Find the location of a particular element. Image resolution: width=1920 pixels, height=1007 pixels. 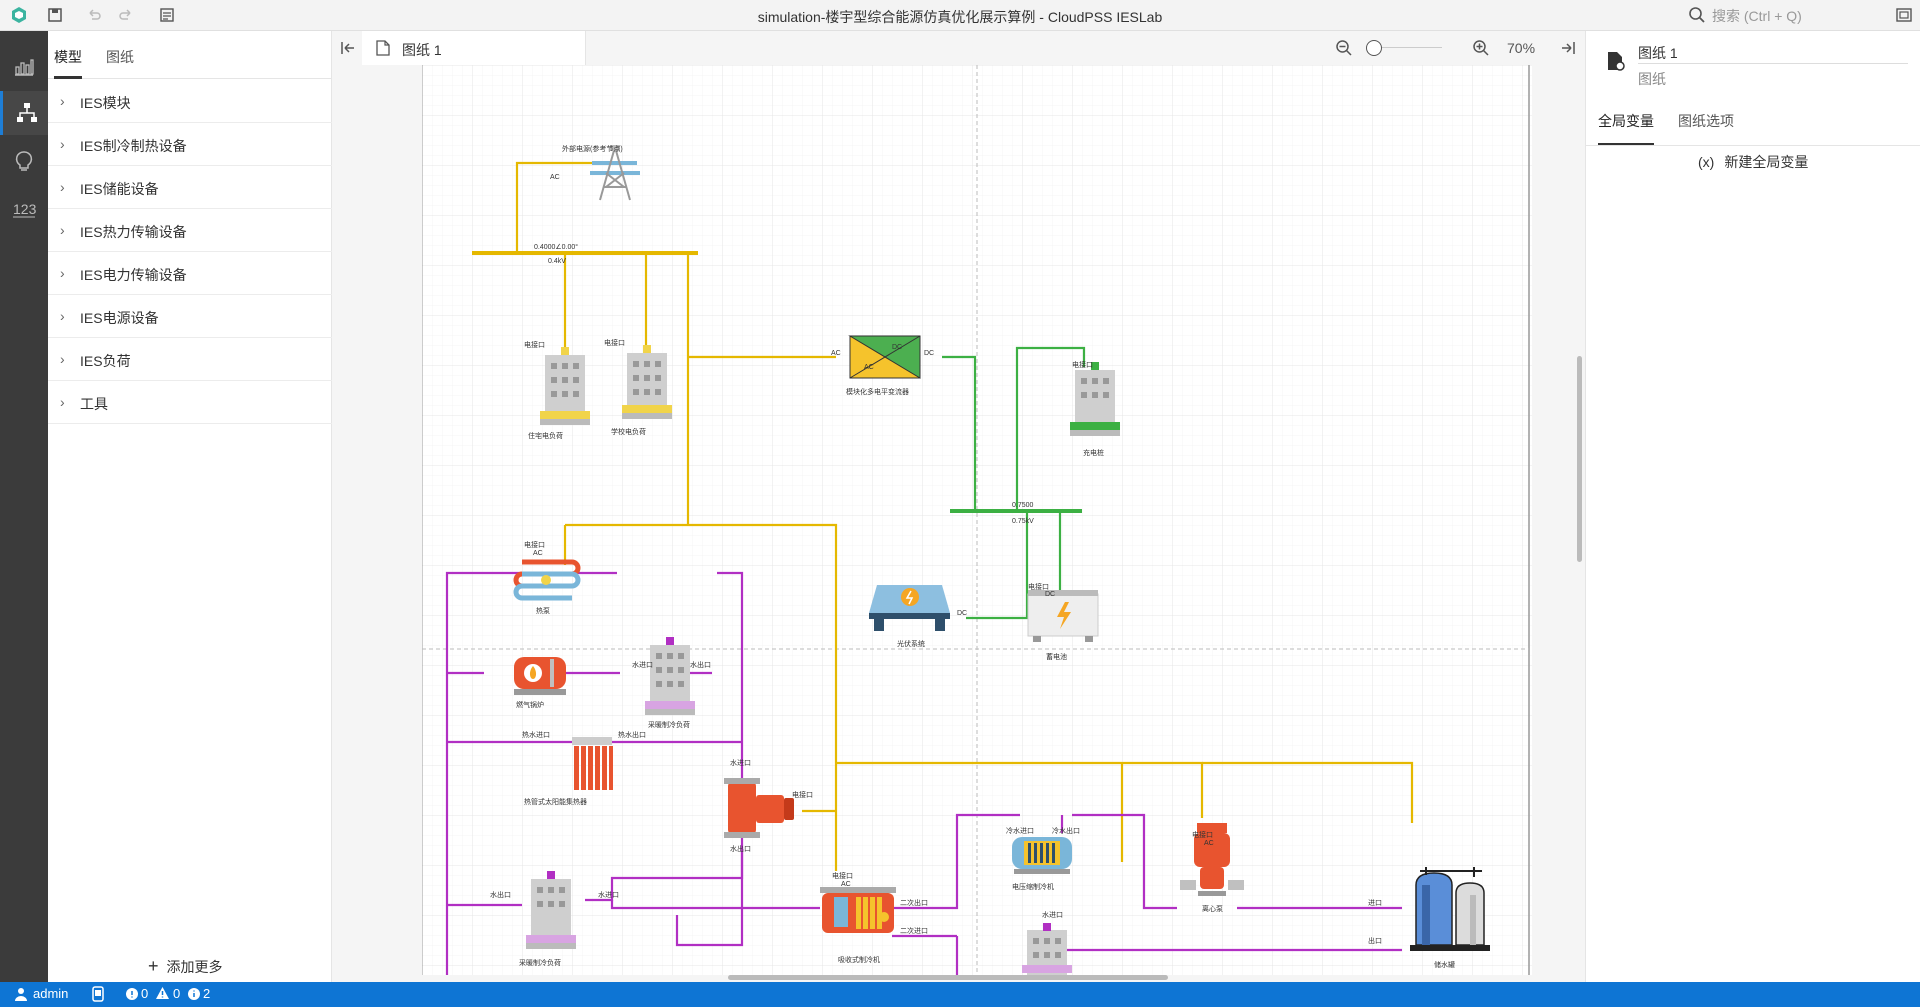

tree-item: › IES模块 is located at coordinates (190, 101).